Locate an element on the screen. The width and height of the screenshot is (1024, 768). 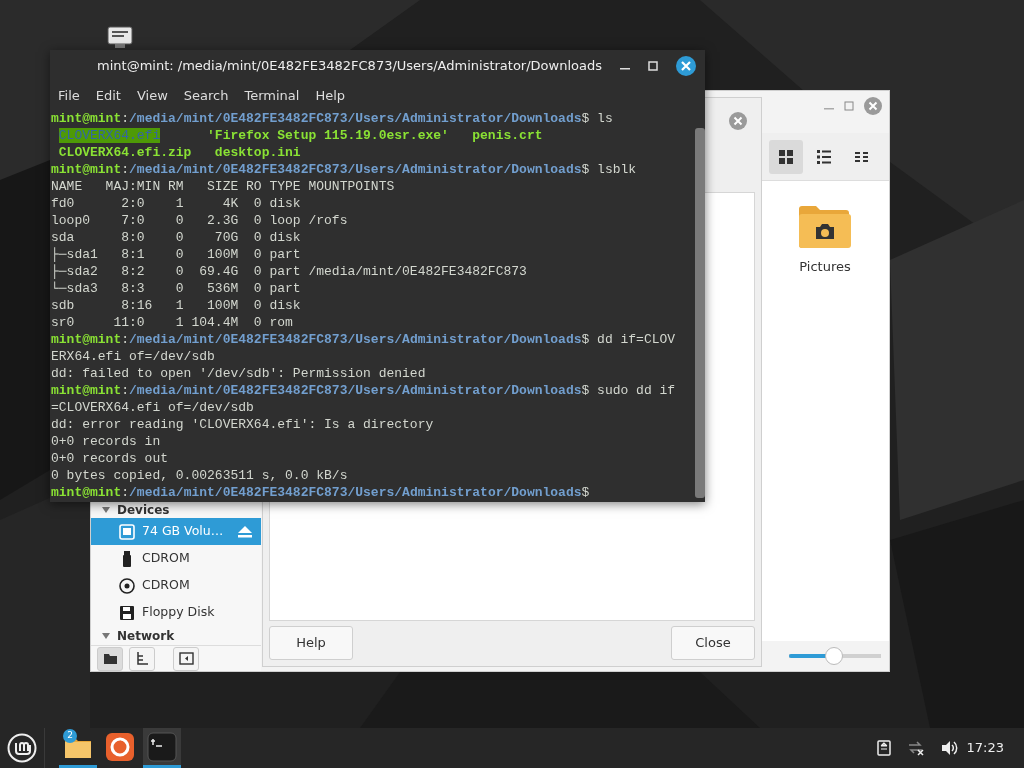
clock: 17:23 is located at coordinates (991, 748).